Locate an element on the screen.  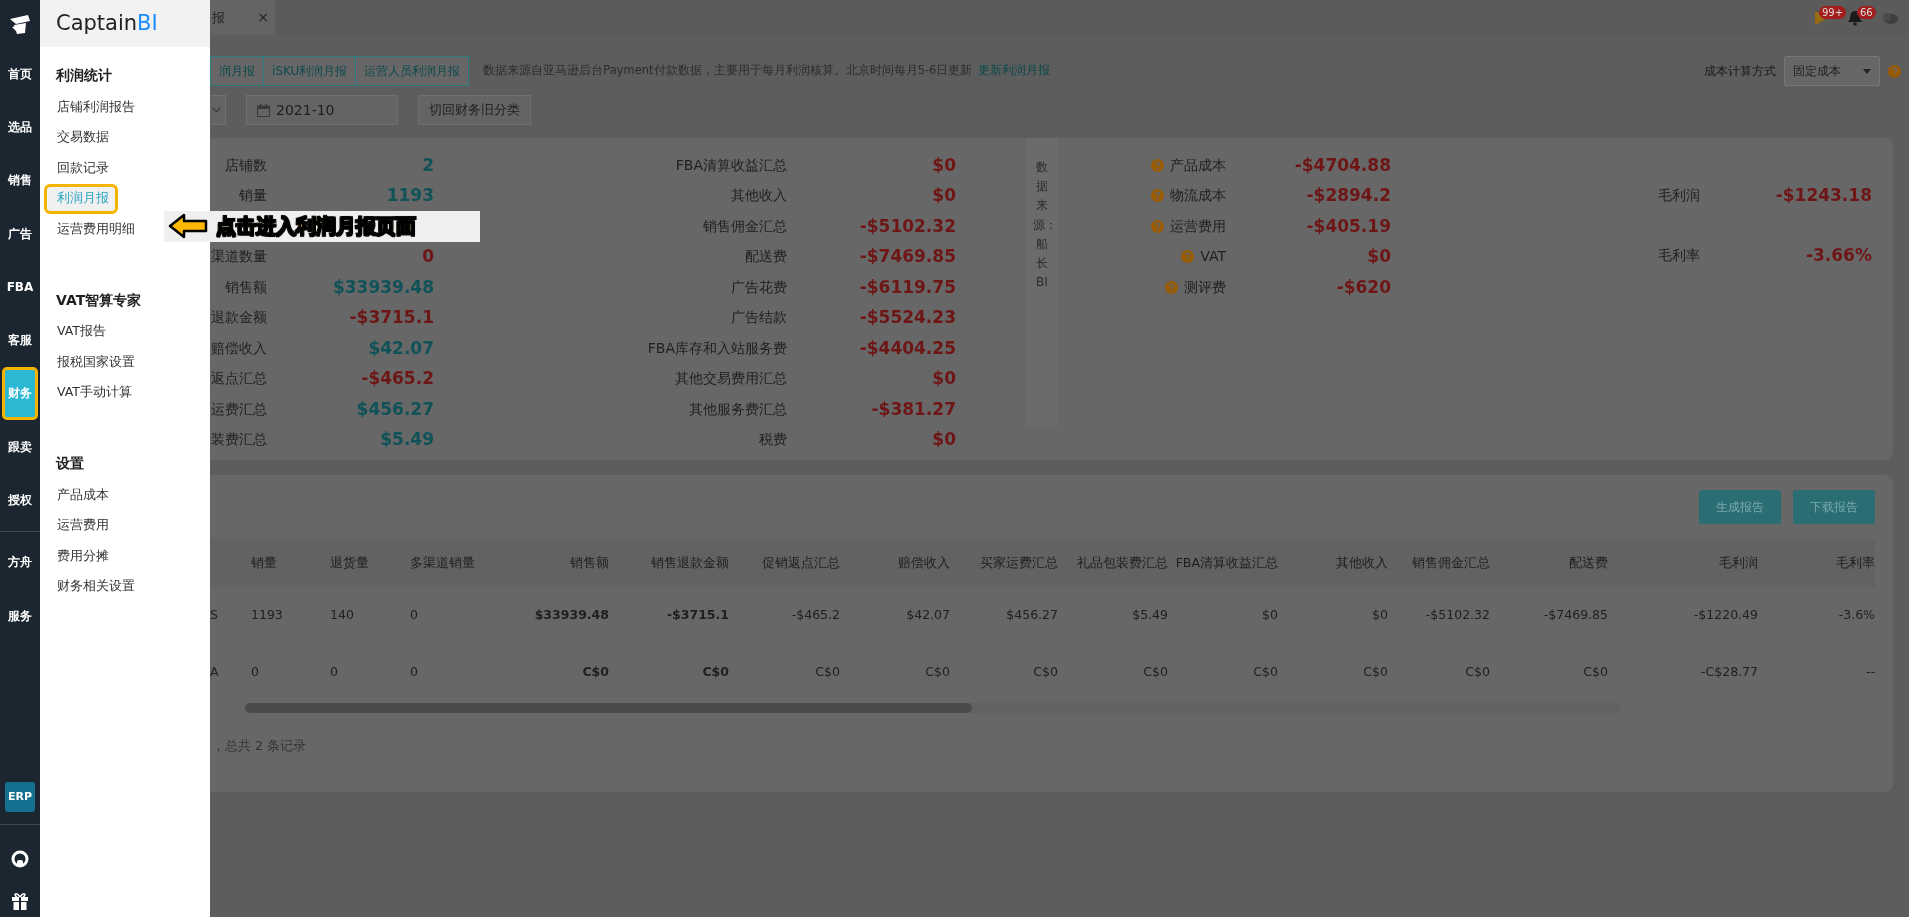
stat-label: 测评费 is located at coordinates (1205, 287).